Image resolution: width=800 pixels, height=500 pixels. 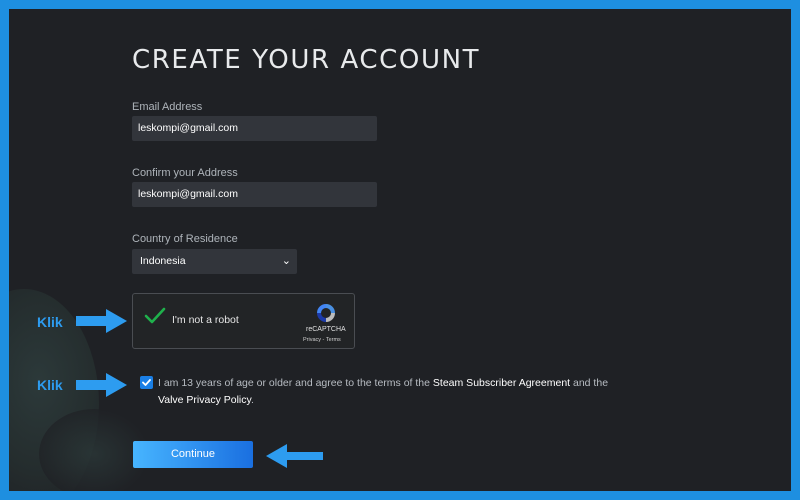 I want to click on email-field: leskompi@gmail.com, so click(x=254, y=128).